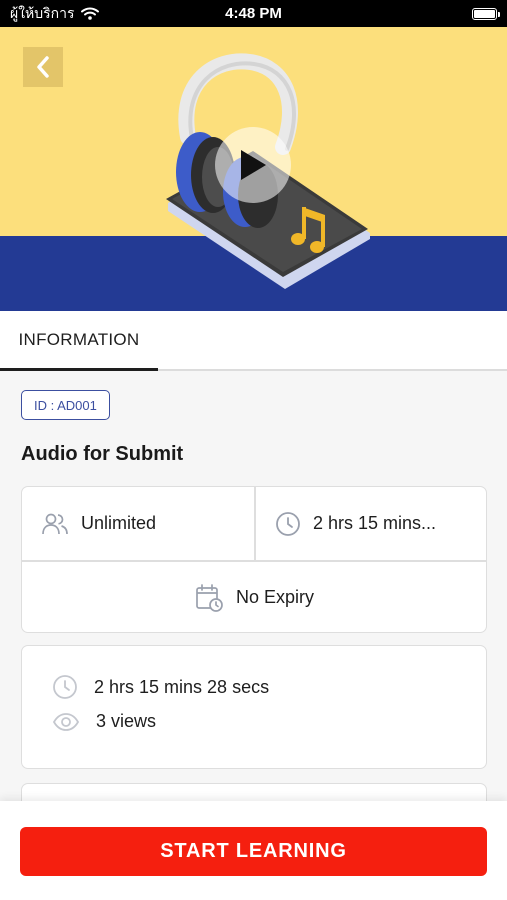  What do you see at coordinates (55, 524) in the screenshot?
I see `users-icon` at bounding box center [55, 524].